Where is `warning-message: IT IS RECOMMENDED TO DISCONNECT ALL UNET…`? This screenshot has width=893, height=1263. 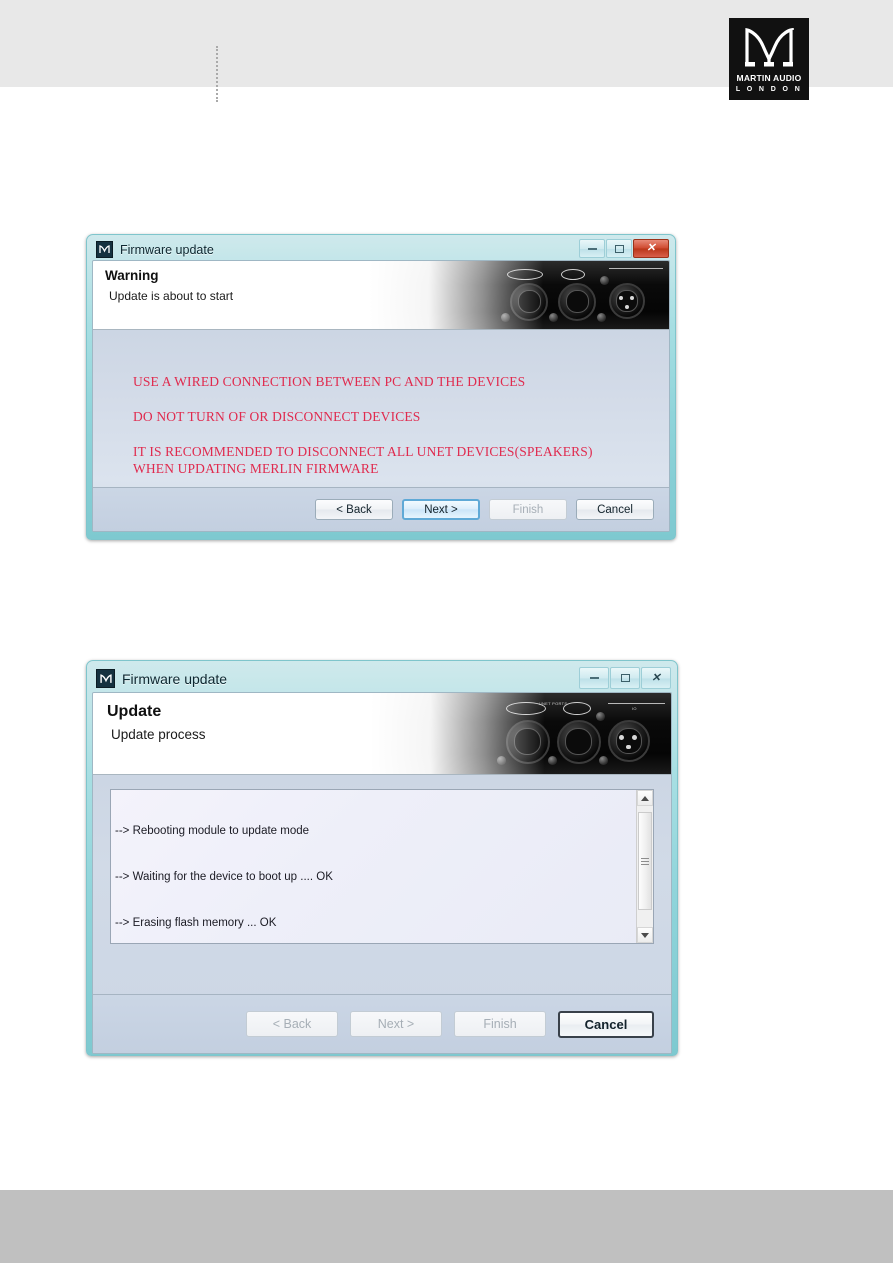
warning-message: IT IS RECOMMENDED TO DISCONNECT ALL UNET… is located at coordinates (363, 459).